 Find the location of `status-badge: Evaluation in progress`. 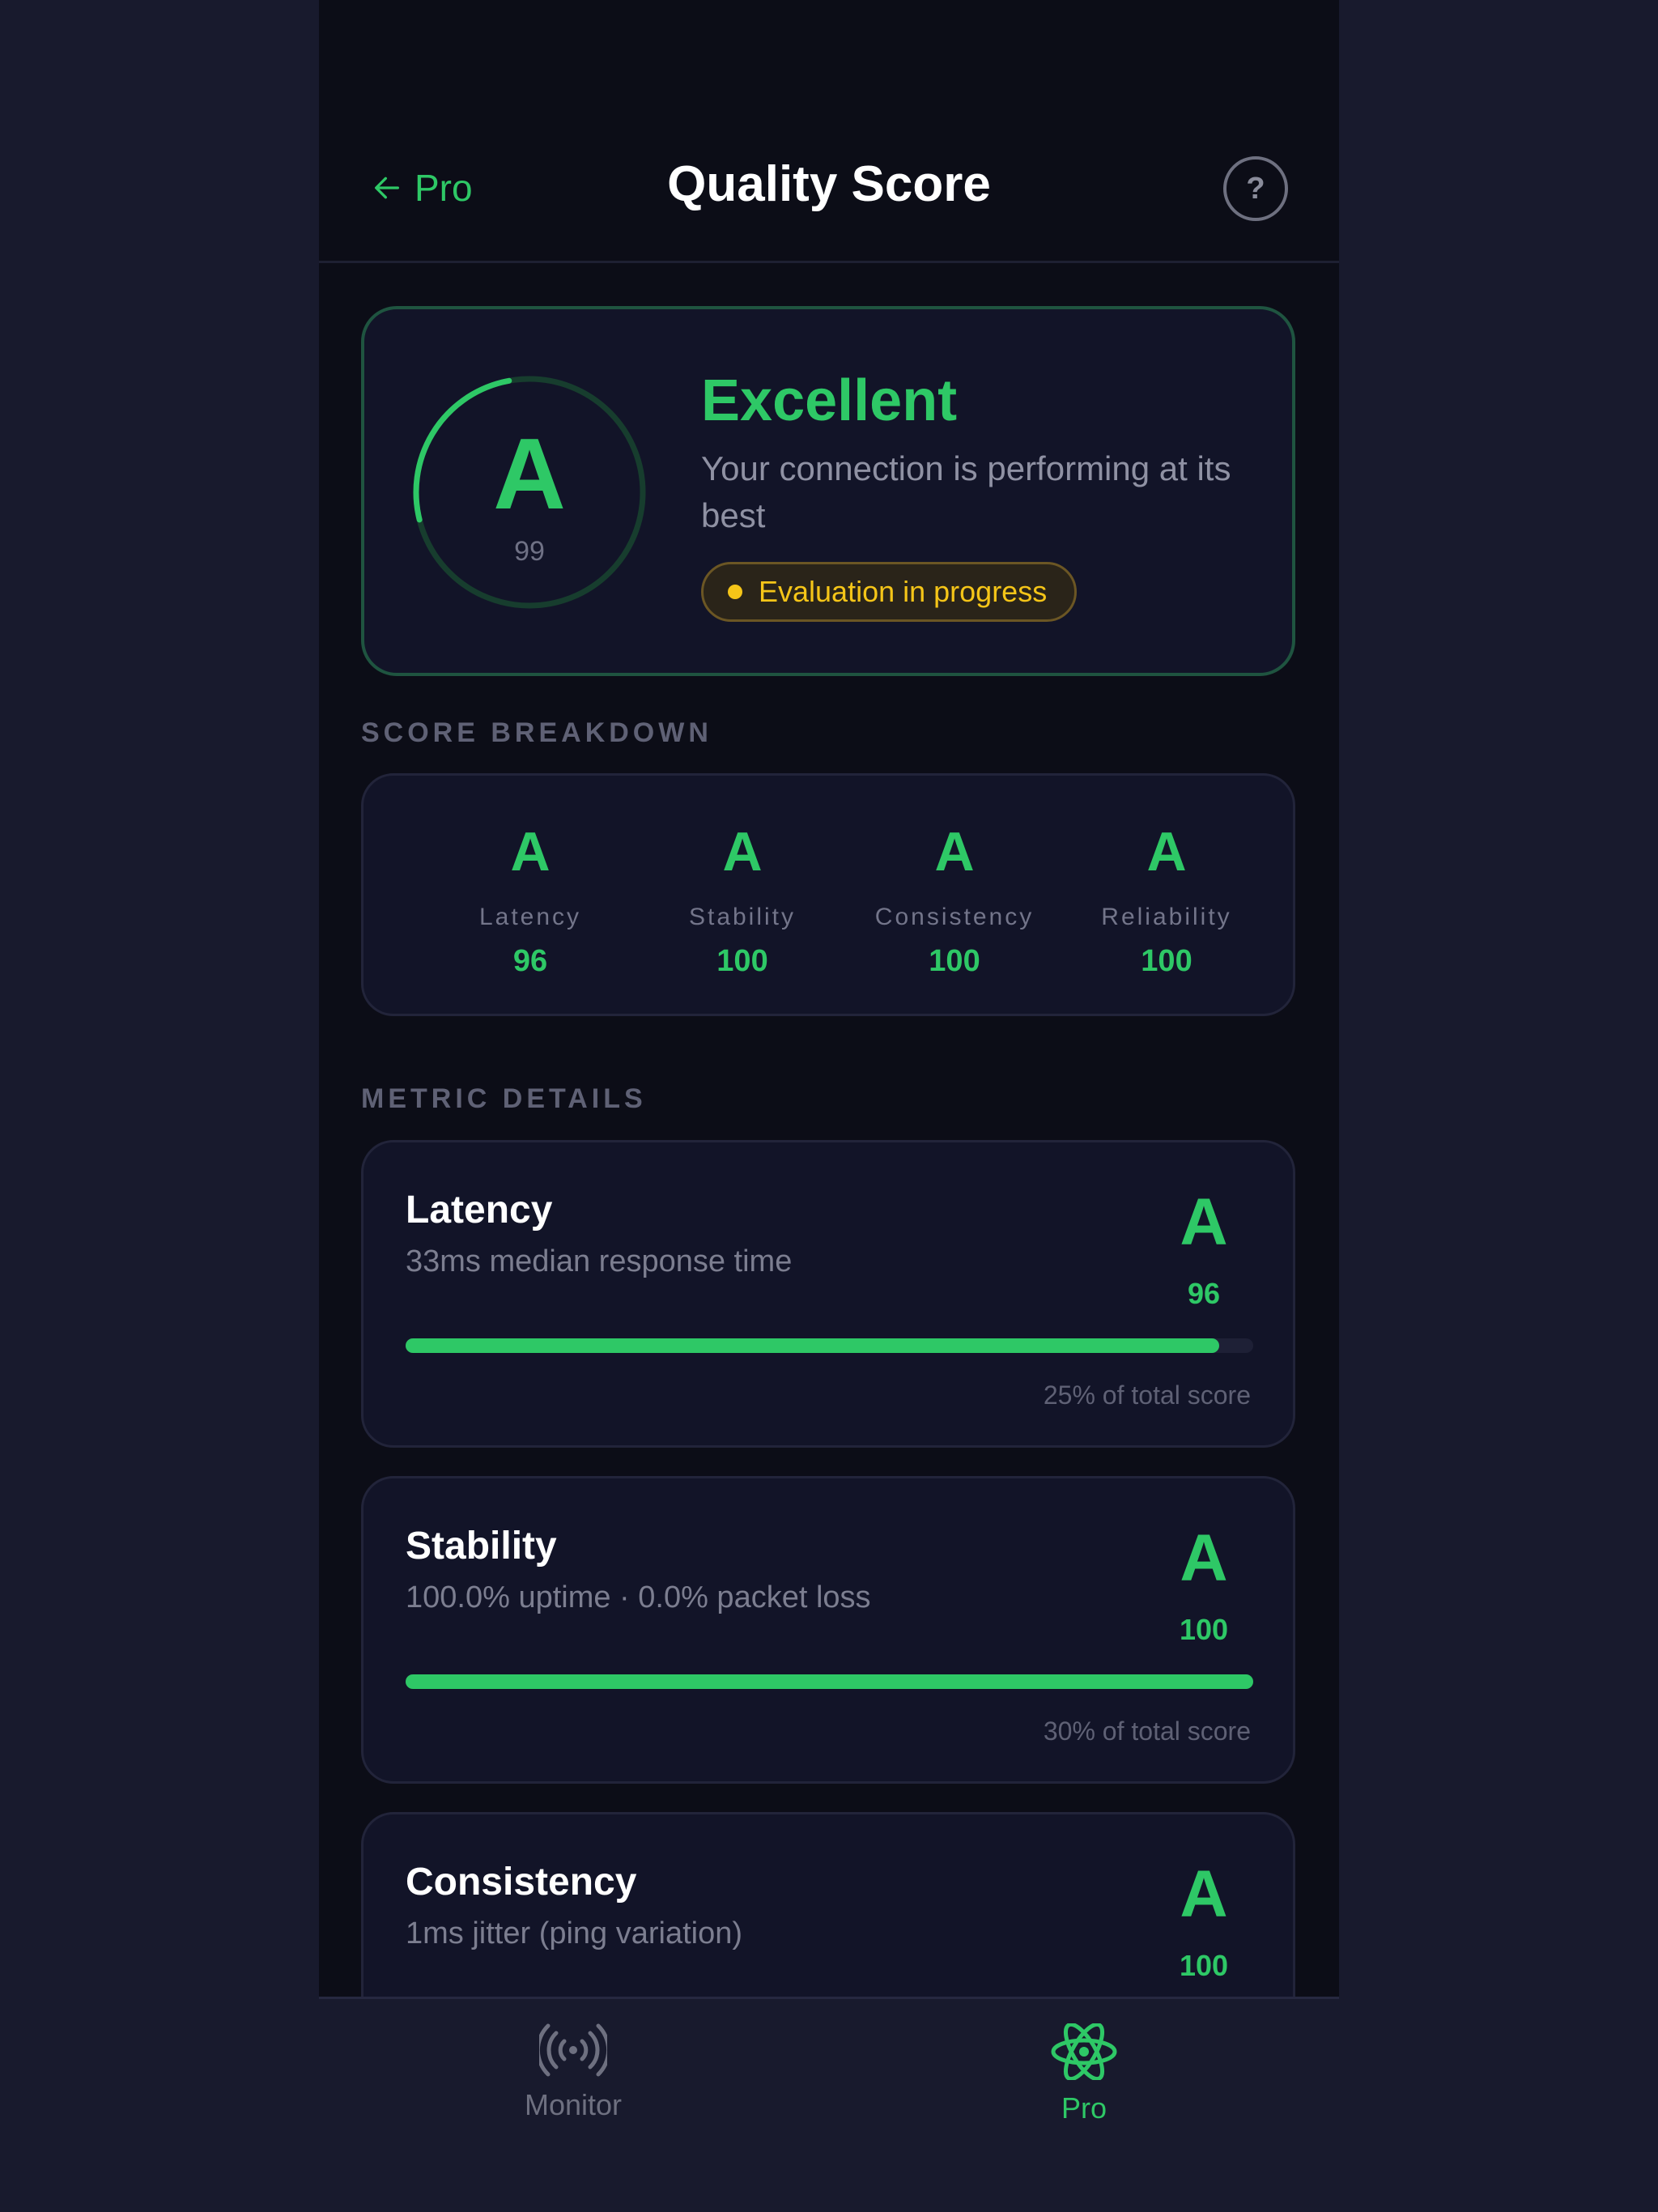

status-badge: Evaluation in progress is located at coordinates (889, 592).